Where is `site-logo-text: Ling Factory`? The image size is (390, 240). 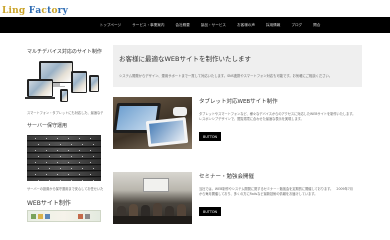 site-logo-text: Ling Factory is located at coordinates (35, 11).